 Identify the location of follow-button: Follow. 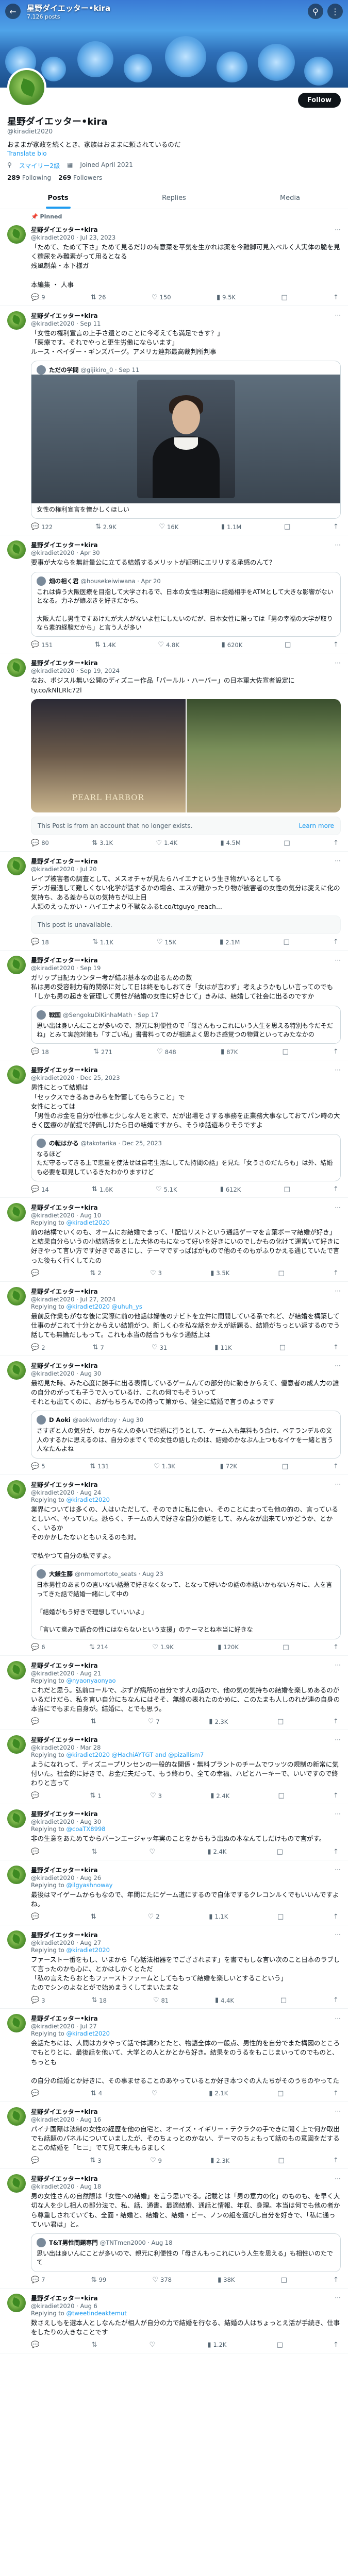
(319, 100).